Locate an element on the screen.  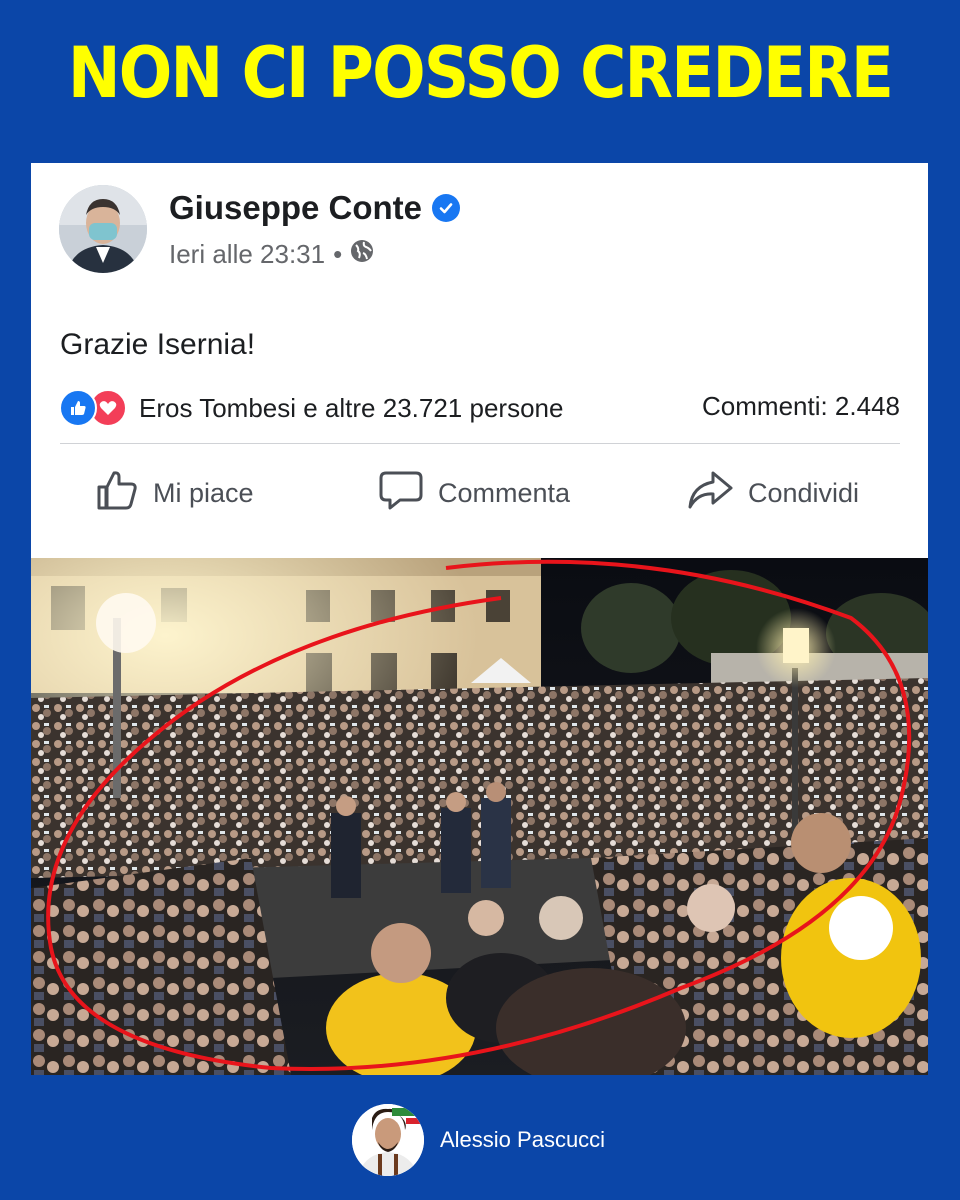
footer-name: Alessio Pascucci is located at coordinates (523, 1139).